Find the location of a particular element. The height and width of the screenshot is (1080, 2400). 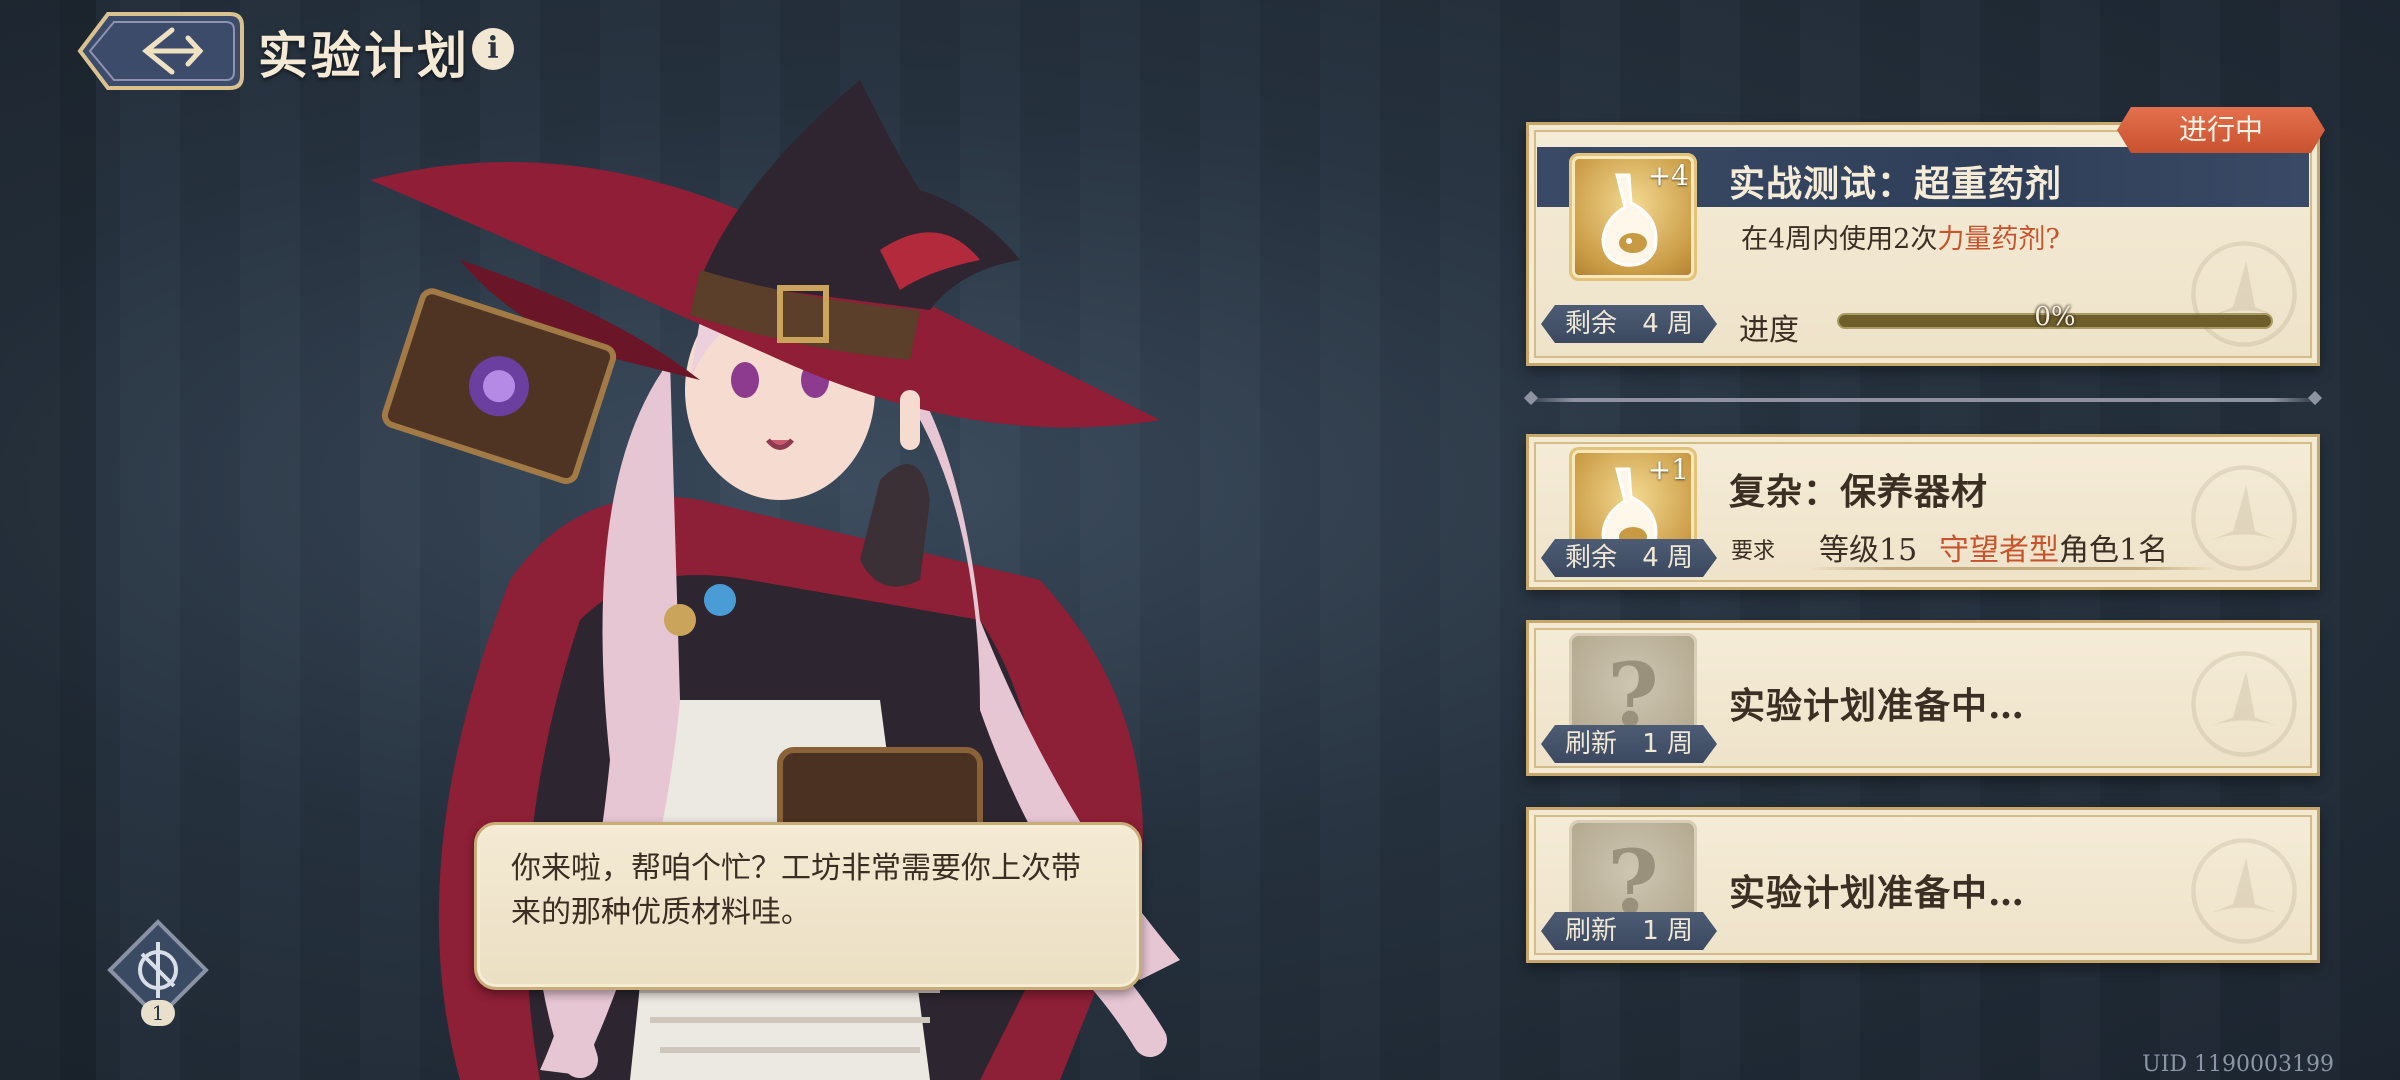

requirement-level: 等级15 is located at coordinates (1868, 550).